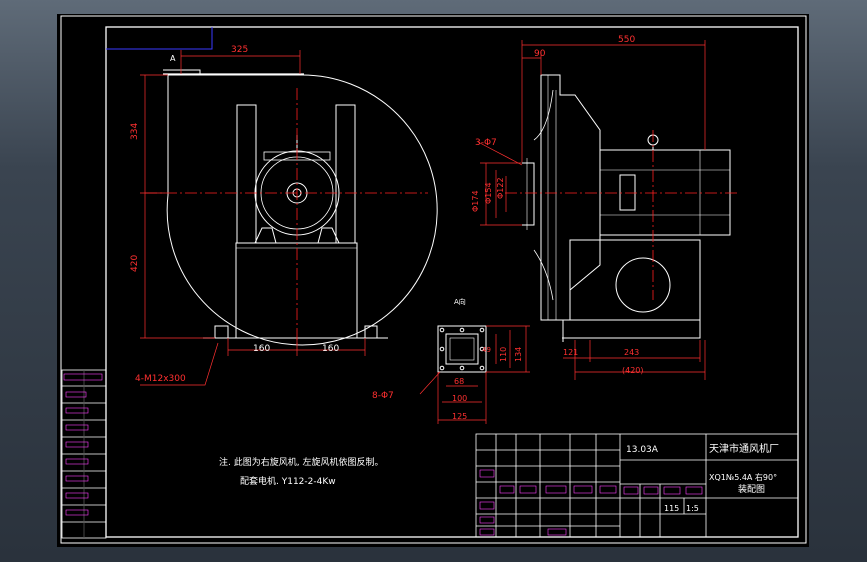 This screenshot has width=867, height=562. I want to click on dim-side-inlet: 90, so click(540, 54).